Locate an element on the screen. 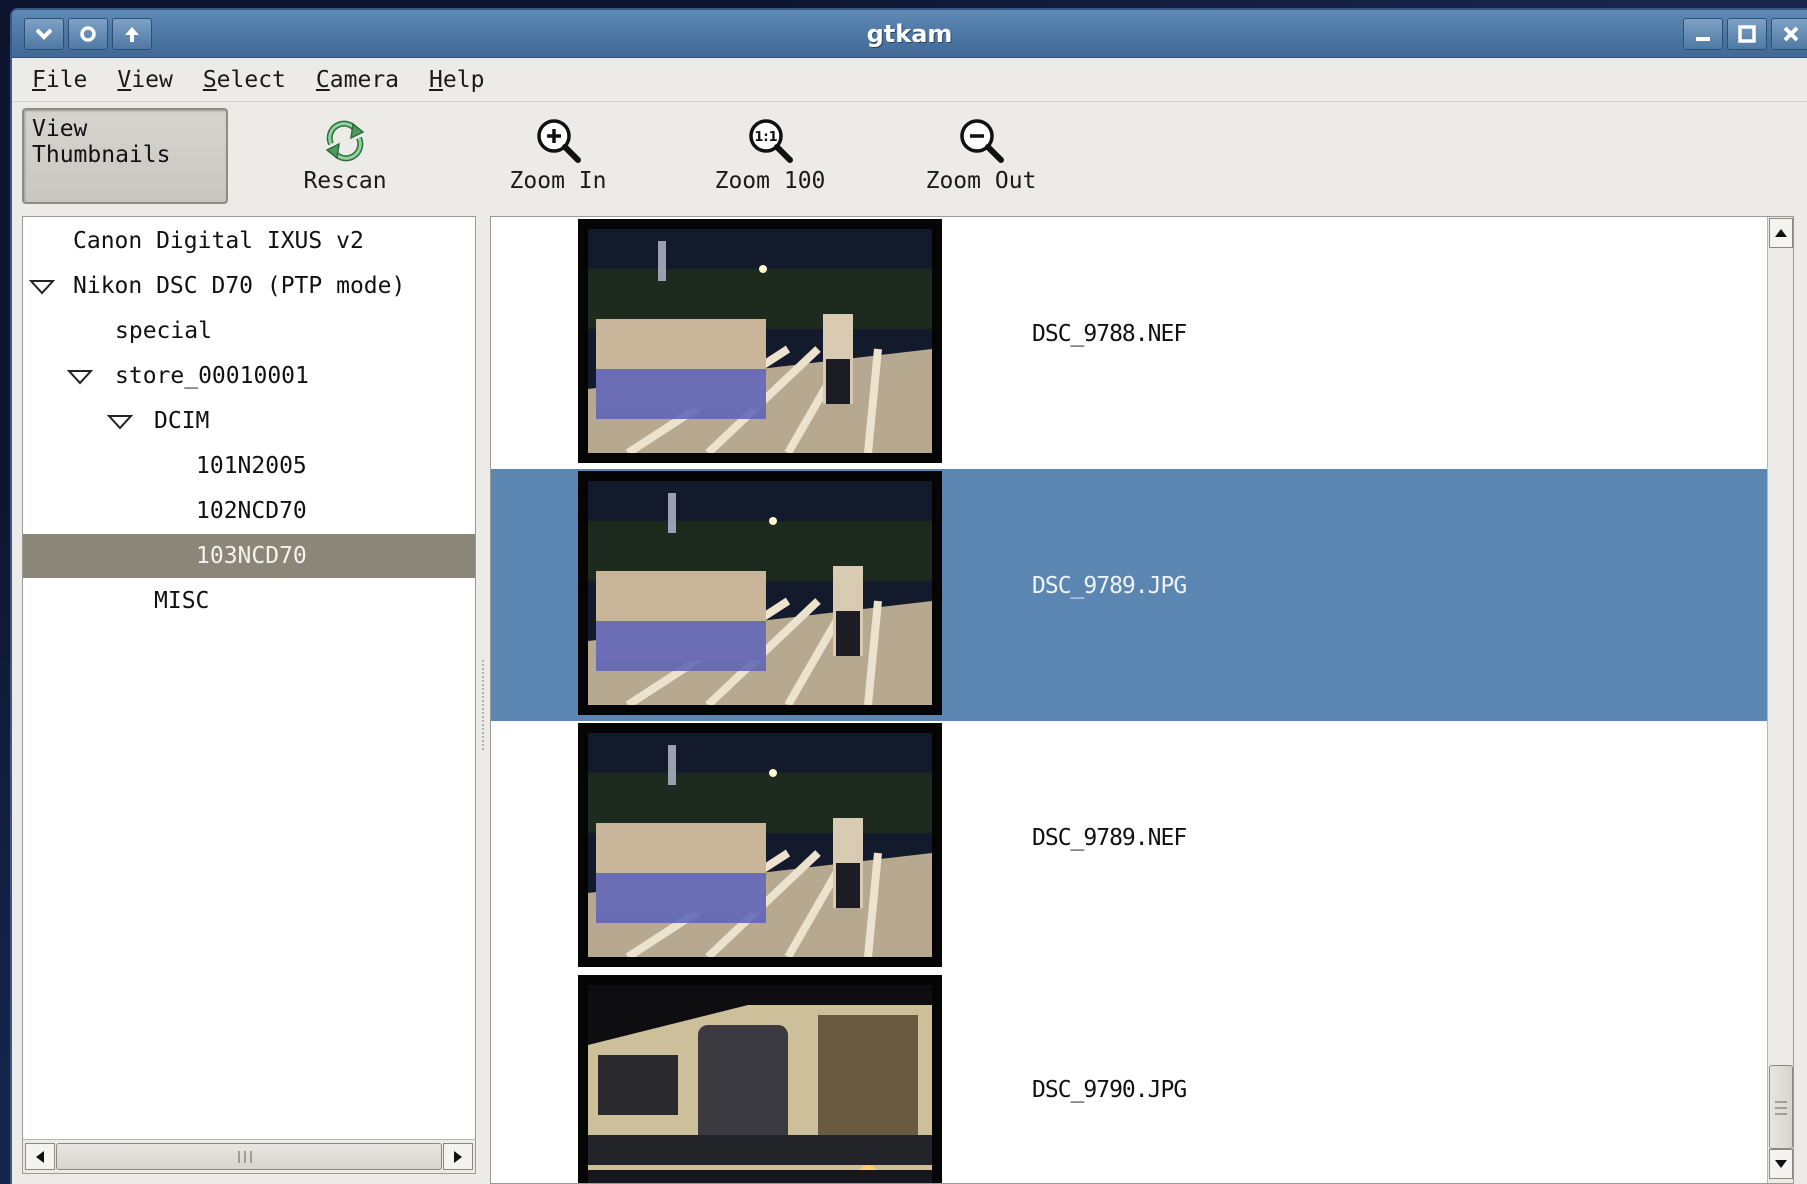 This screenshot has width=1807, height=1184. rescan-label: Rescan is located at coordinates (345, 181).